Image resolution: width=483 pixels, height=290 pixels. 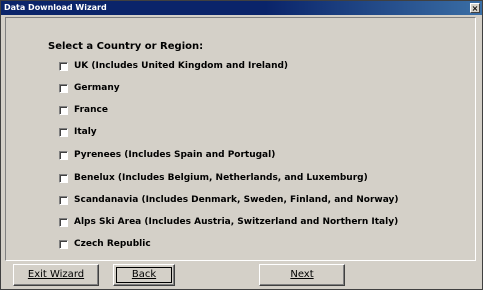 I want to click on title-bar: Data Download Wizard ×, so click(x=241, y=8).